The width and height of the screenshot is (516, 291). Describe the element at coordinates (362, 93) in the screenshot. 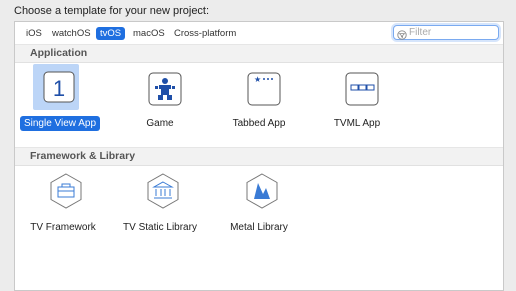

I see `tvml-app-icon` at that location.